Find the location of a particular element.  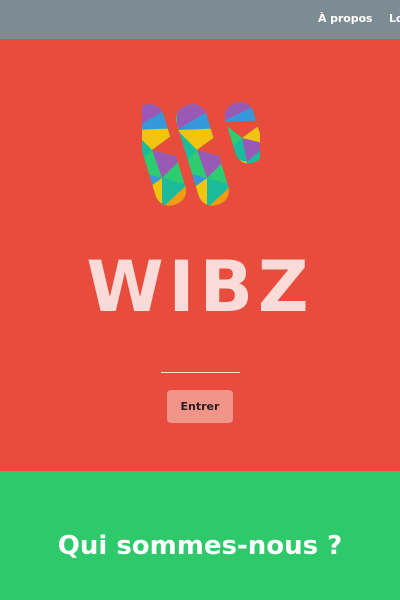

nav-link-about: À propos is located at coordinates (345, 18).